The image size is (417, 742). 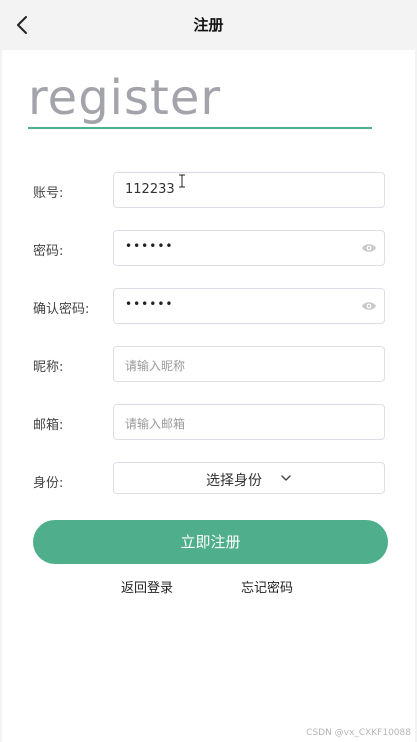 What do you see at coordinates (61, 309) in the screenshot?
I see `confirm-password-label: 确认密码:` at bounding box center [61, 309].